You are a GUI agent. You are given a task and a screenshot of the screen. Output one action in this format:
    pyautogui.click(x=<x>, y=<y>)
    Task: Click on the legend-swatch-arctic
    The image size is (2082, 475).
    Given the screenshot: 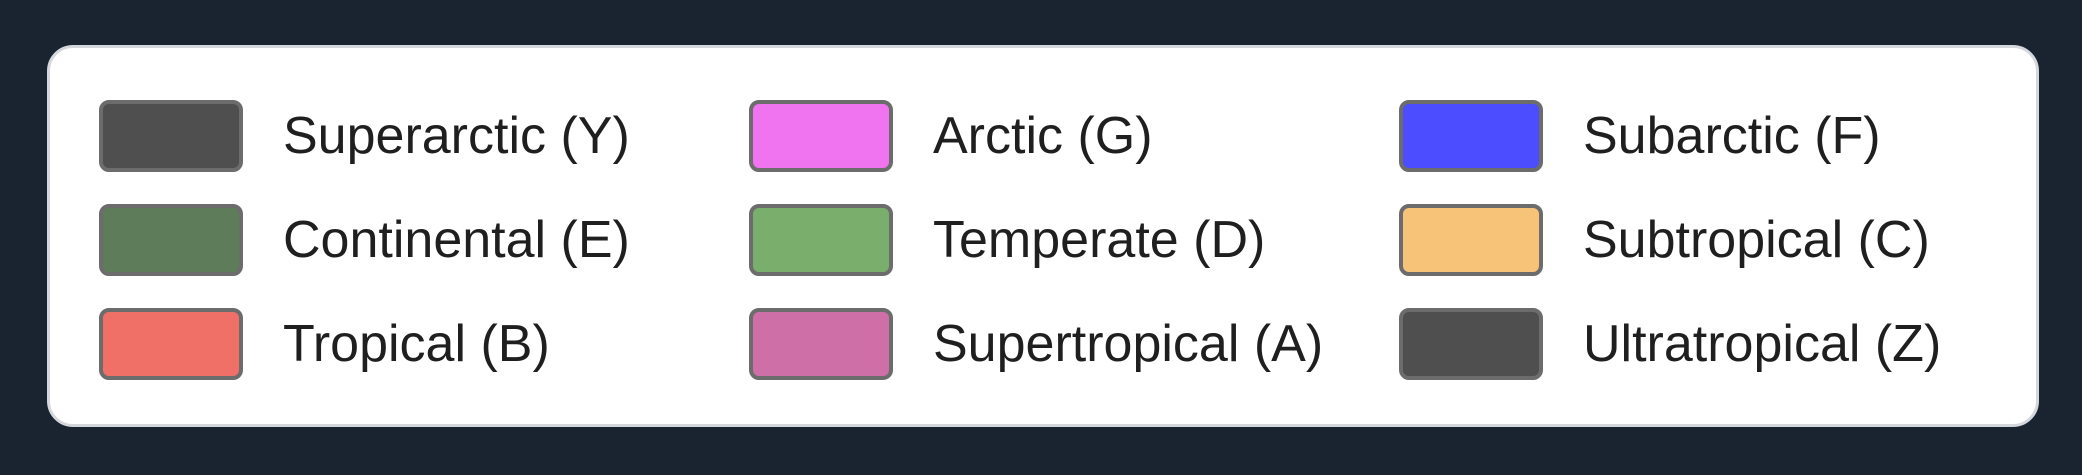 What is the action you would take?
    pyautogui.click(x=821, y=136)
    